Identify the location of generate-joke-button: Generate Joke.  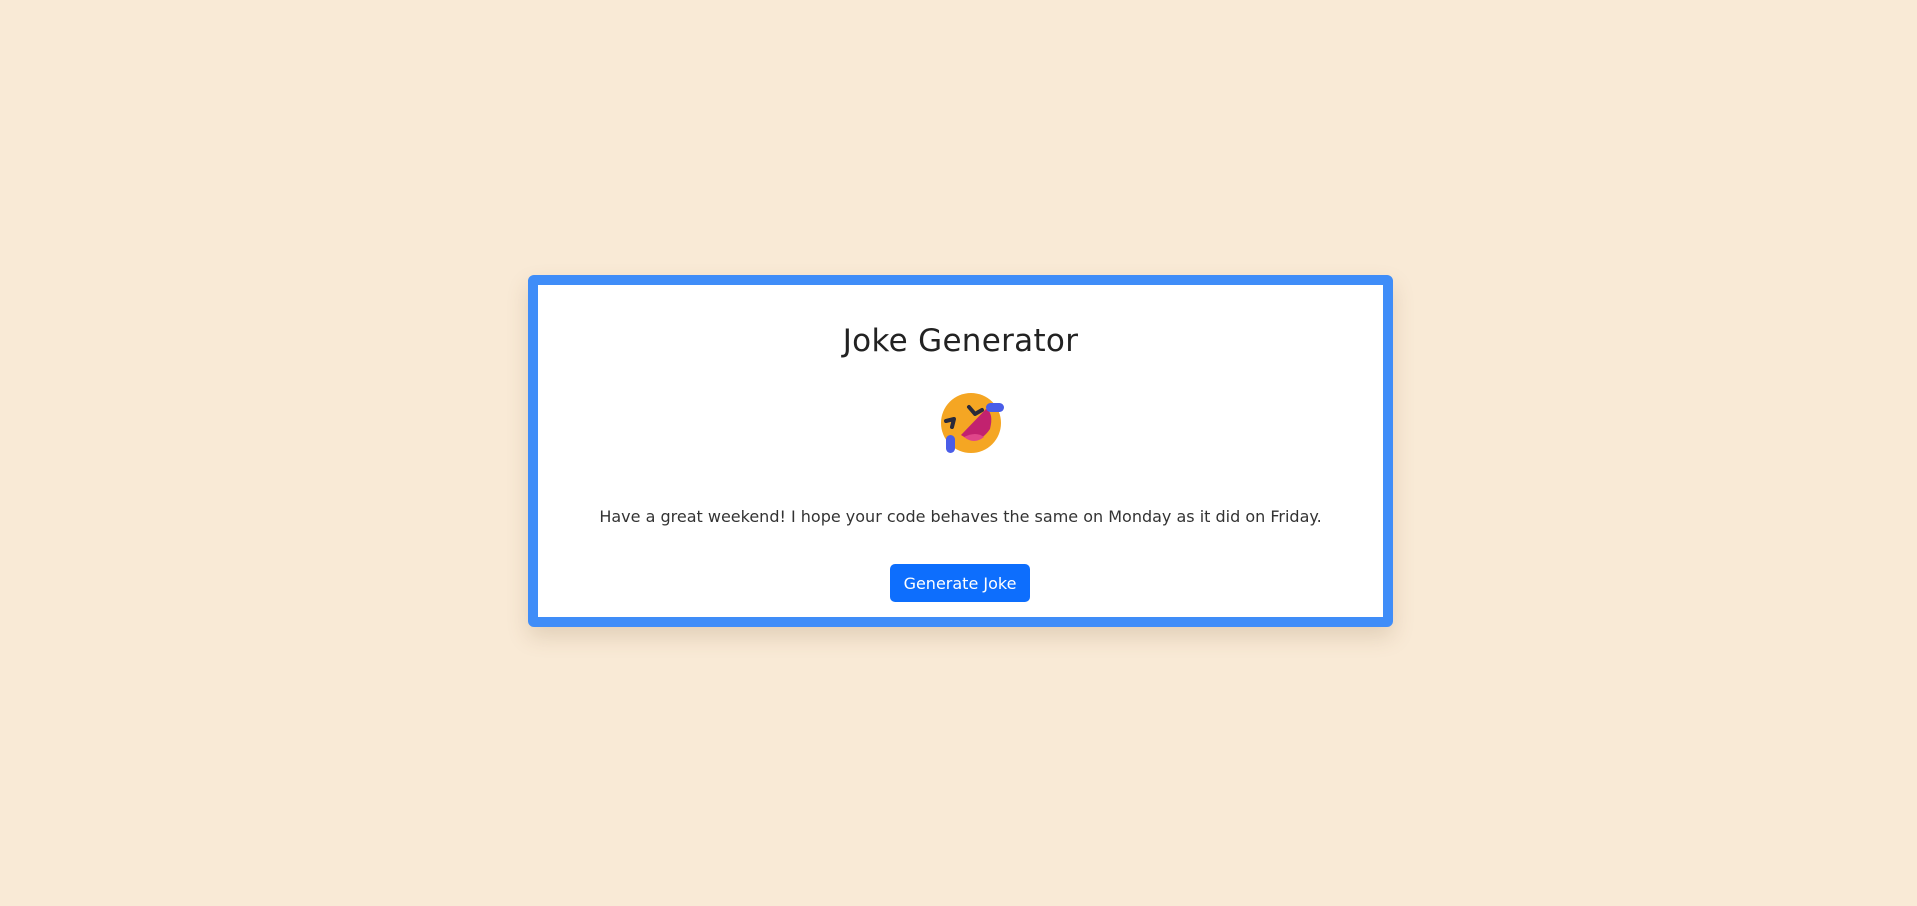
(960, 583).